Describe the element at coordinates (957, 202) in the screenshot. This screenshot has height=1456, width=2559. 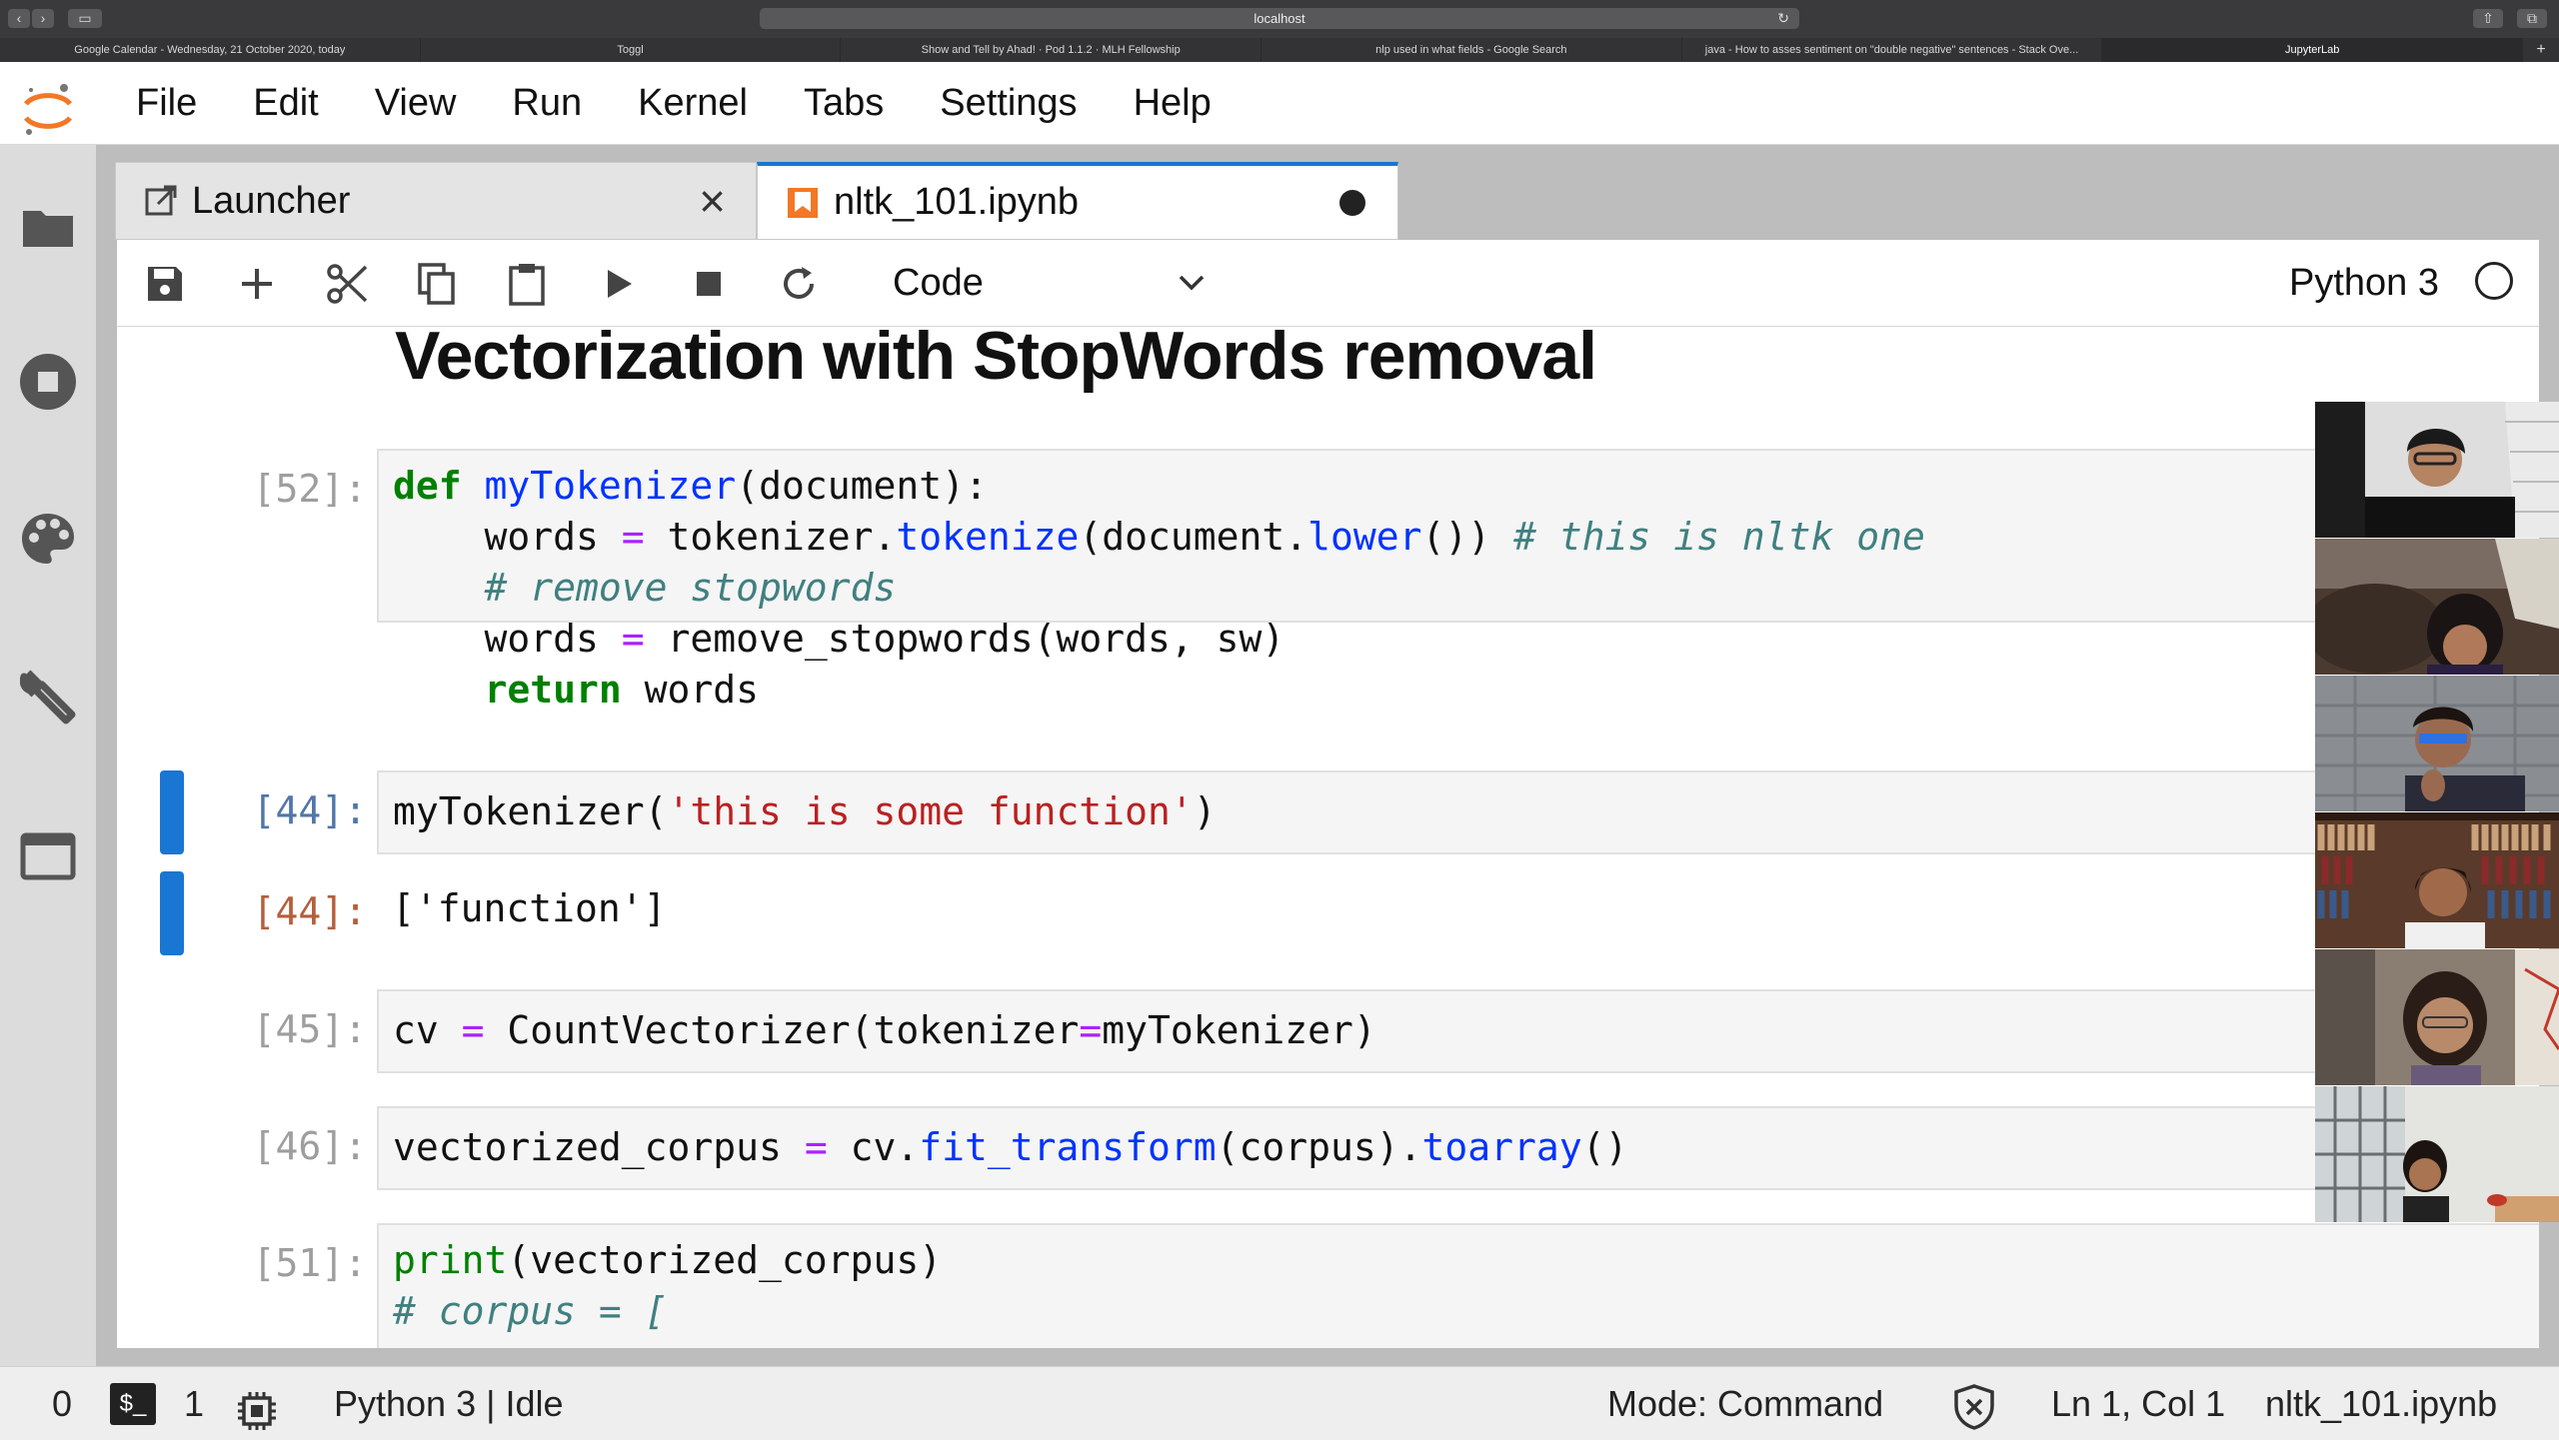
I see `tab-notebook-label: nltk_101.ipynb` at that location.